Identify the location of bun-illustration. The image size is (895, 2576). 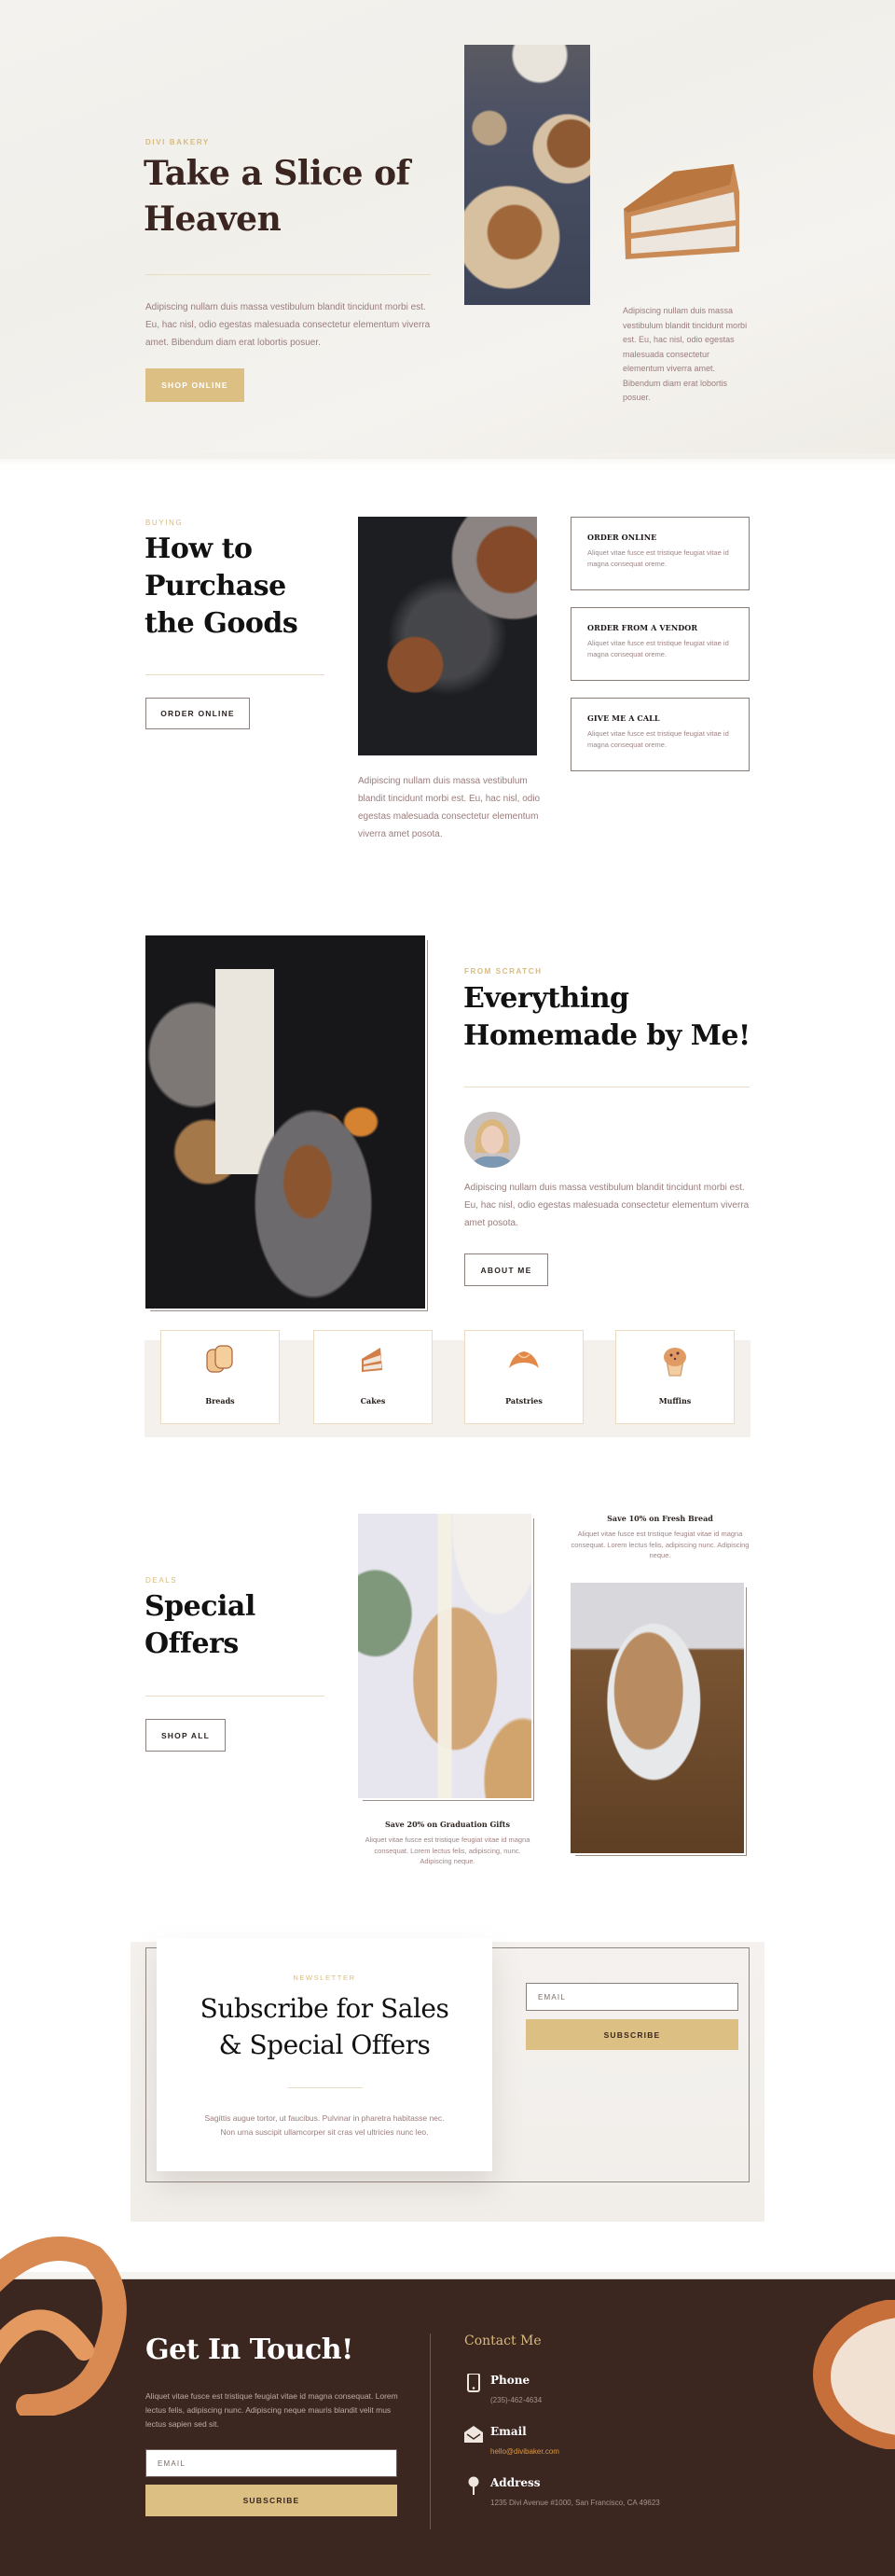
(854, 2374).